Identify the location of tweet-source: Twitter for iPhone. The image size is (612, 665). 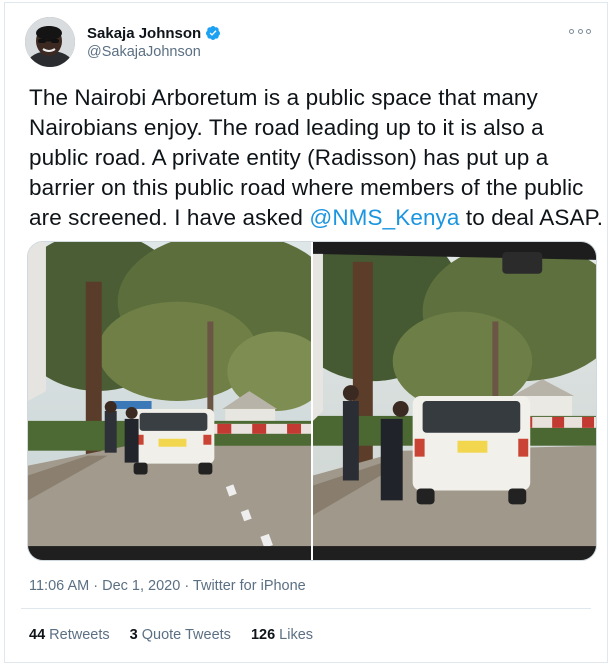
(249, 586).